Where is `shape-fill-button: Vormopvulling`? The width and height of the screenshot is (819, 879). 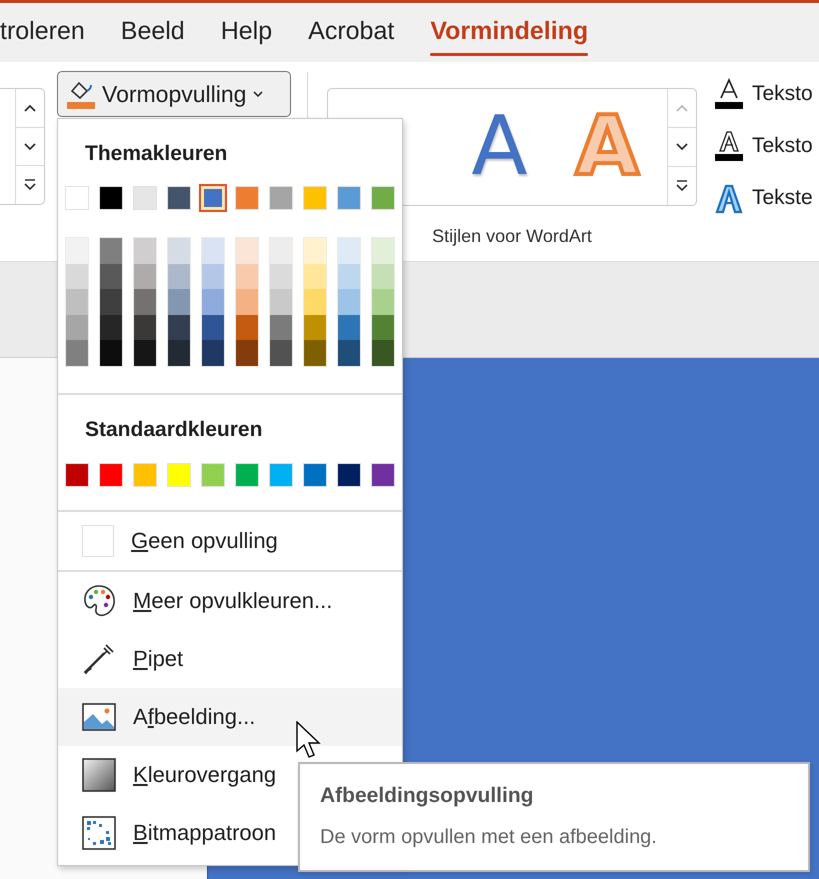
shape-fill-button: Vormopvulling is located at coordinates (174, 94).